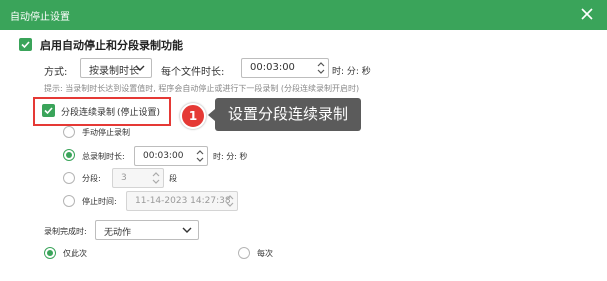 The width and height of the screenshot is (607, 281). What do you see at coordinates (284, 114) in the screenshot?
I see `callout-tooltip: 设置分段连续录制` at bounding box center [284, 114].